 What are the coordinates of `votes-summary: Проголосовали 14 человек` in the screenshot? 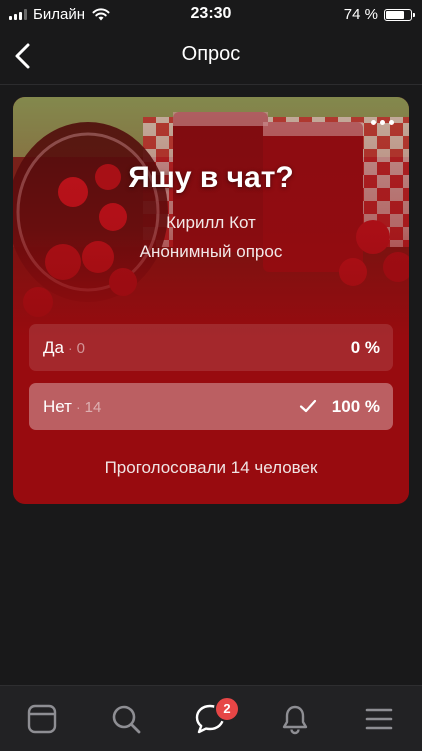 It's located at (211, 468).